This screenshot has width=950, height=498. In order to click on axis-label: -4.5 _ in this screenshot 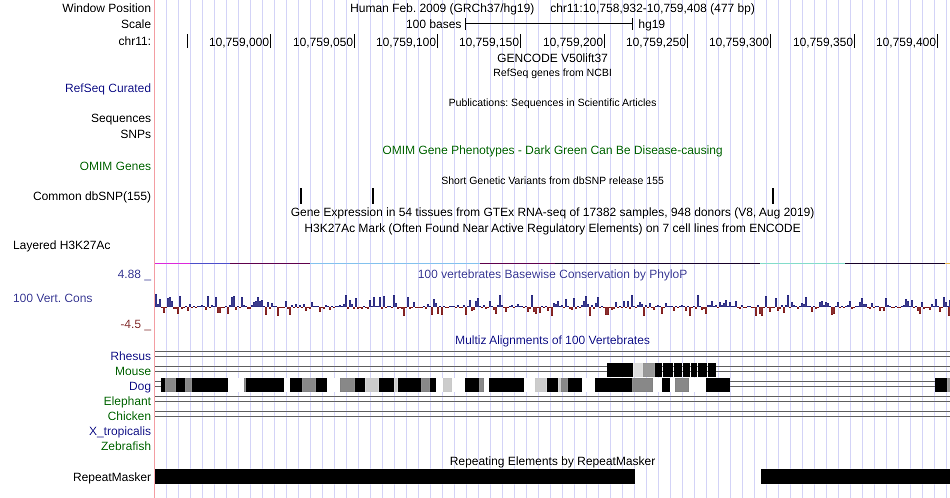, I will do `click(135, 324)`.